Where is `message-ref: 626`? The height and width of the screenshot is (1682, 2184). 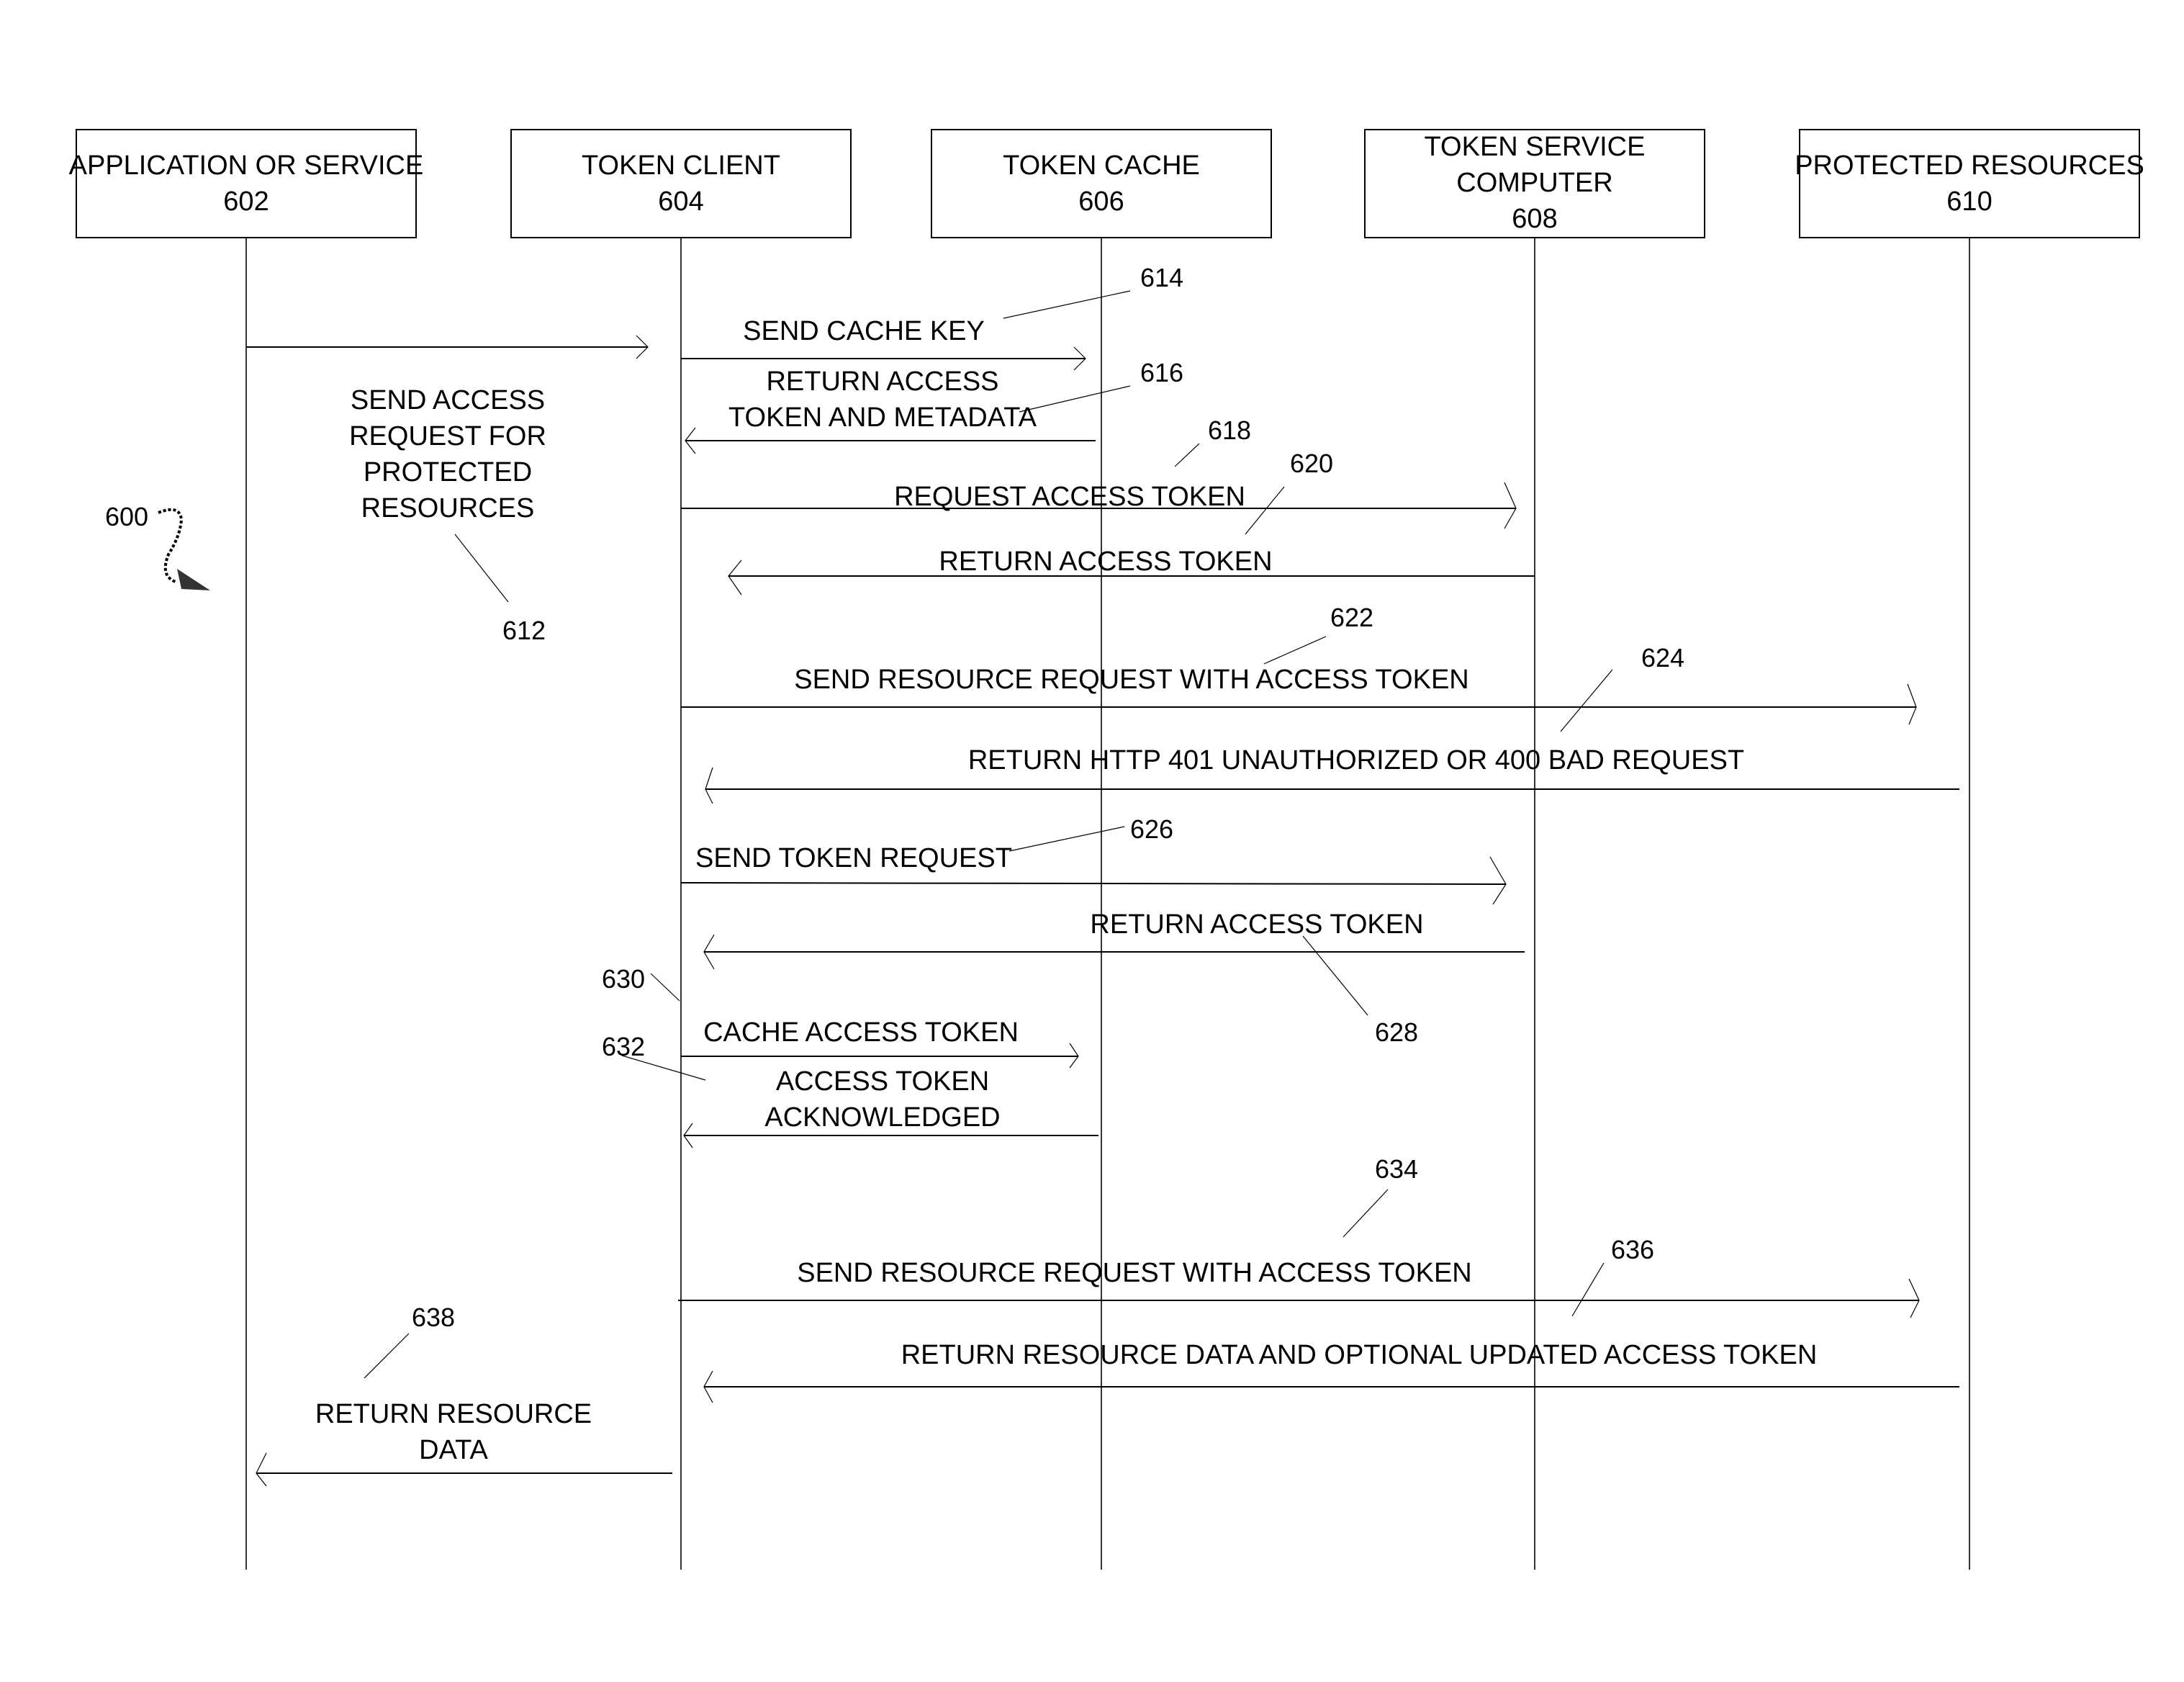
message-ref: 626 is located at coordinates (1151, 829).